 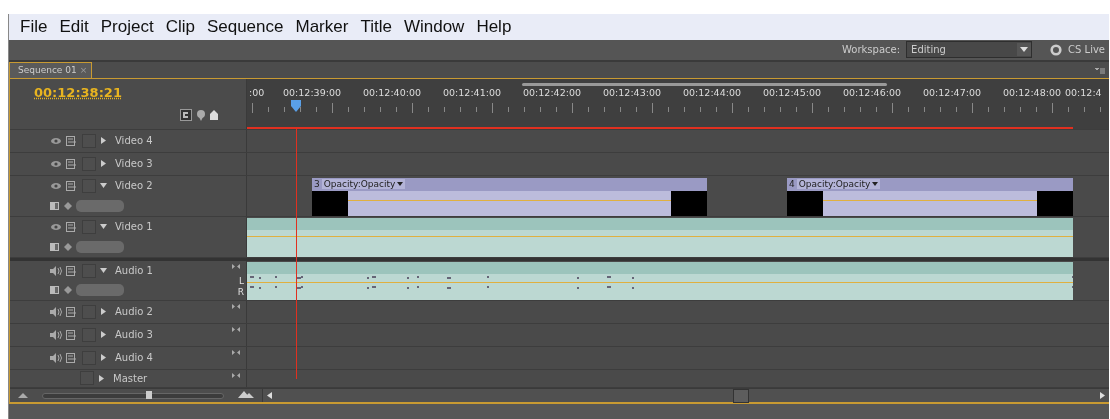 What do you see at coordinates (792, 92) in the screenshot?
I see `ruler-timecode: 00:12:45:00` at bounding box center [792, 92].